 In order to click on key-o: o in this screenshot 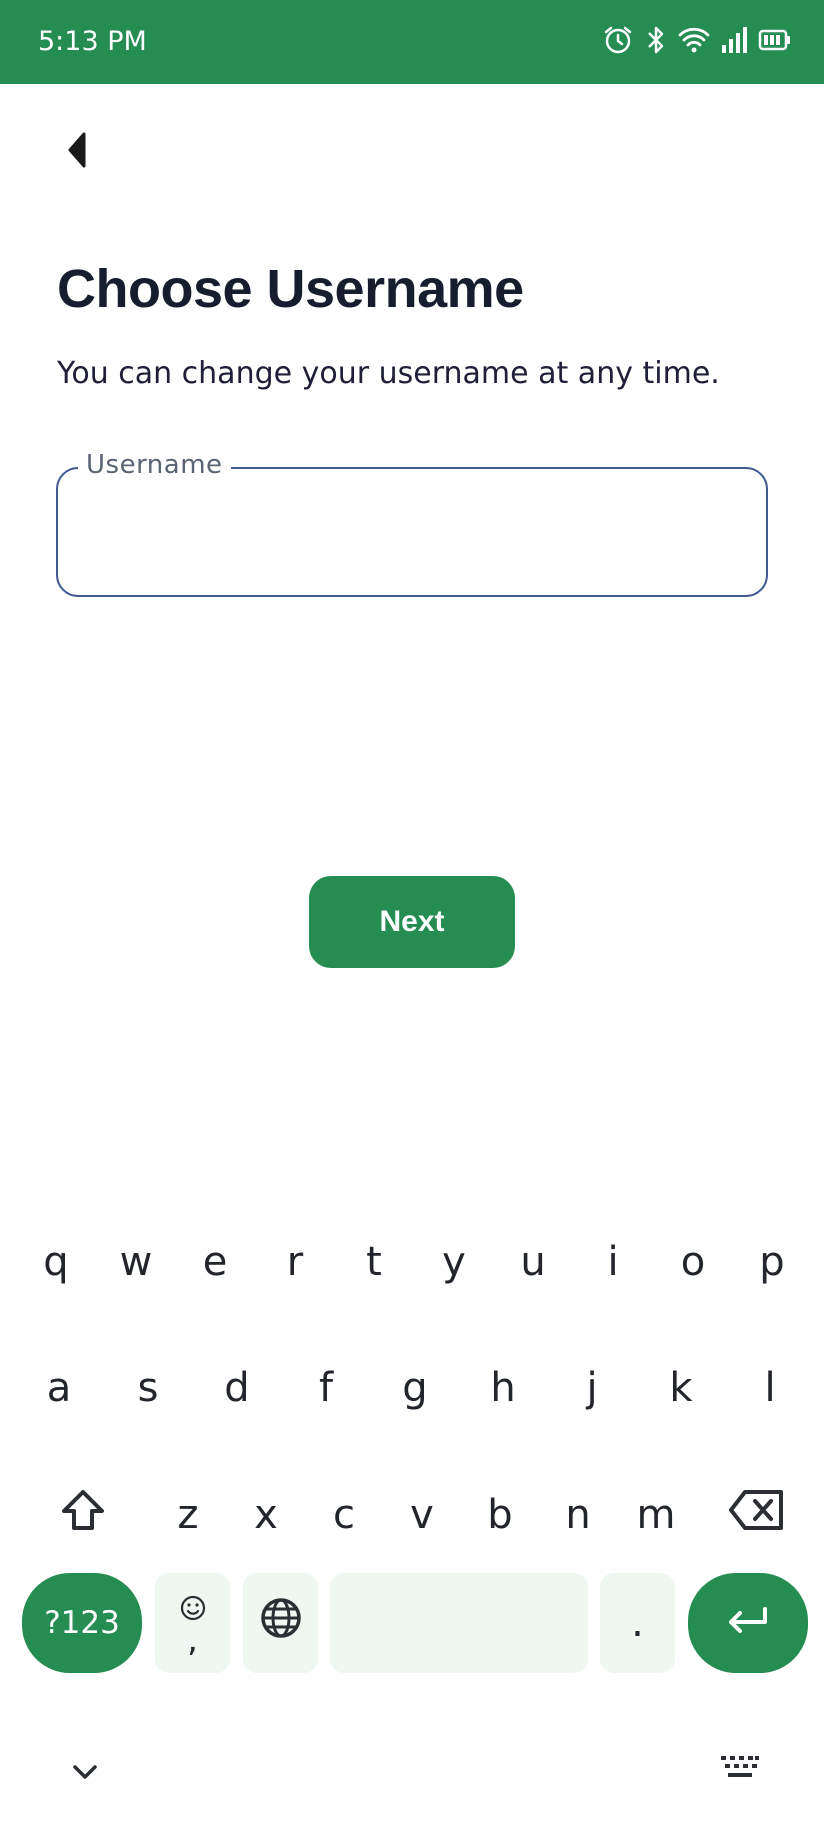, I will do `click(693, 1262)`.